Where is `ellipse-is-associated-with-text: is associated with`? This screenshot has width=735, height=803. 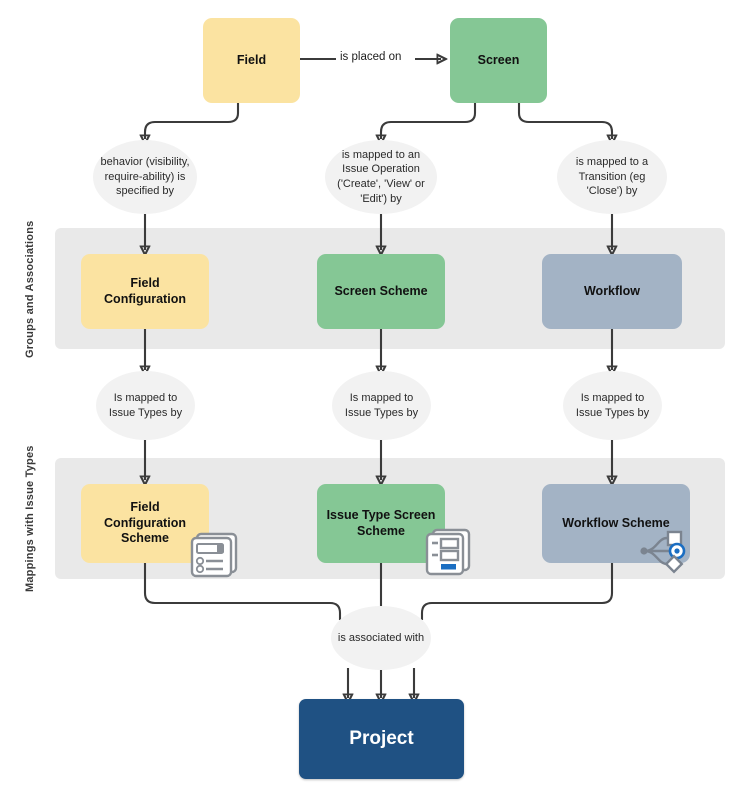 ellipse-is-associated-with-text: is associated with is located at coordinates (381, 637).